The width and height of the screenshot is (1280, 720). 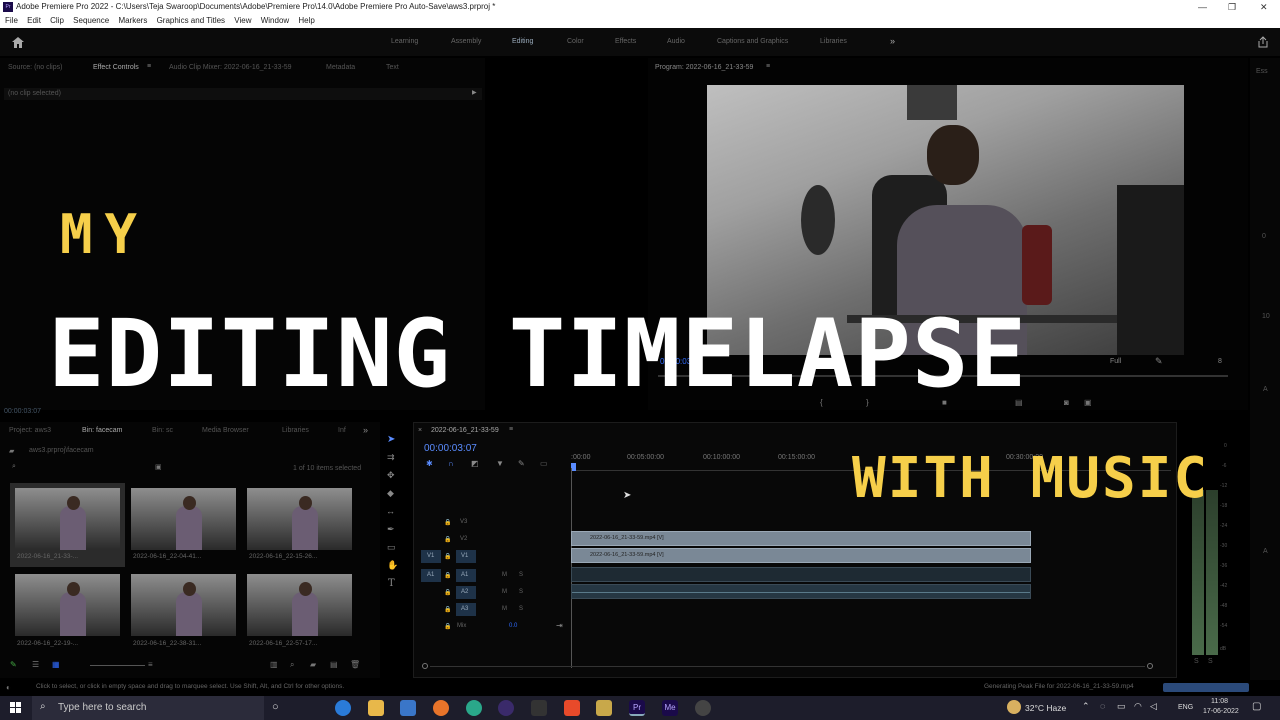 I want to click on wifi-icon: ◠, so click(x=1138, y=706).